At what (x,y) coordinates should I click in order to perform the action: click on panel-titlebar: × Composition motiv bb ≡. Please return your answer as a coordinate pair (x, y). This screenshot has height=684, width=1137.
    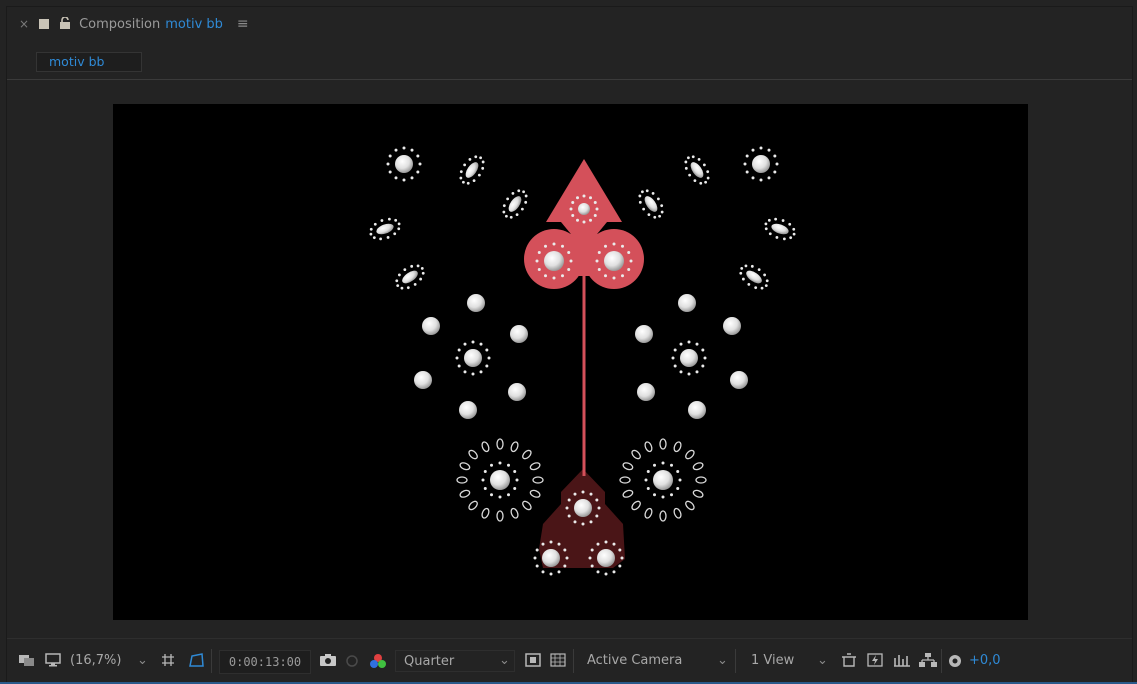
    Looking at the image, I should click on (569, 24).